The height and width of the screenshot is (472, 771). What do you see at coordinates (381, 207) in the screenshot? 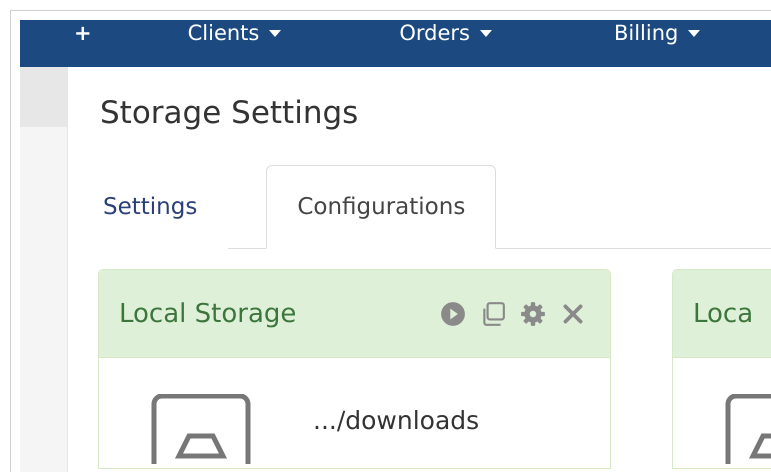
I see `tab: Configurations` at bounding box center [381, 207].